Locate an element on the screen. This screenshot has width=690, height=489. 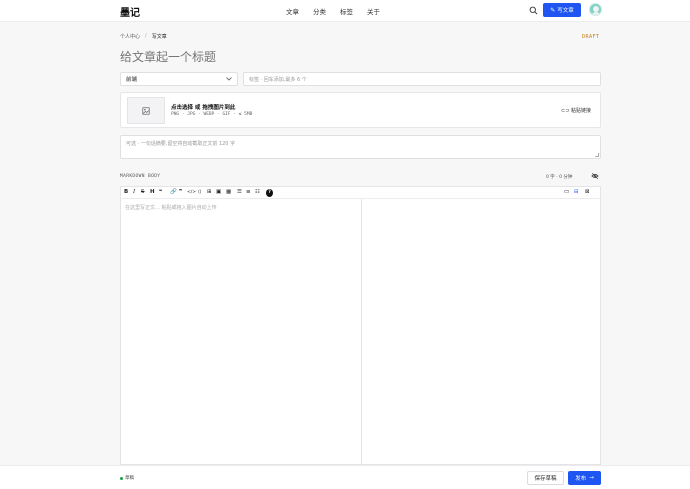
user-avatar is located at coordinates (595, 9).